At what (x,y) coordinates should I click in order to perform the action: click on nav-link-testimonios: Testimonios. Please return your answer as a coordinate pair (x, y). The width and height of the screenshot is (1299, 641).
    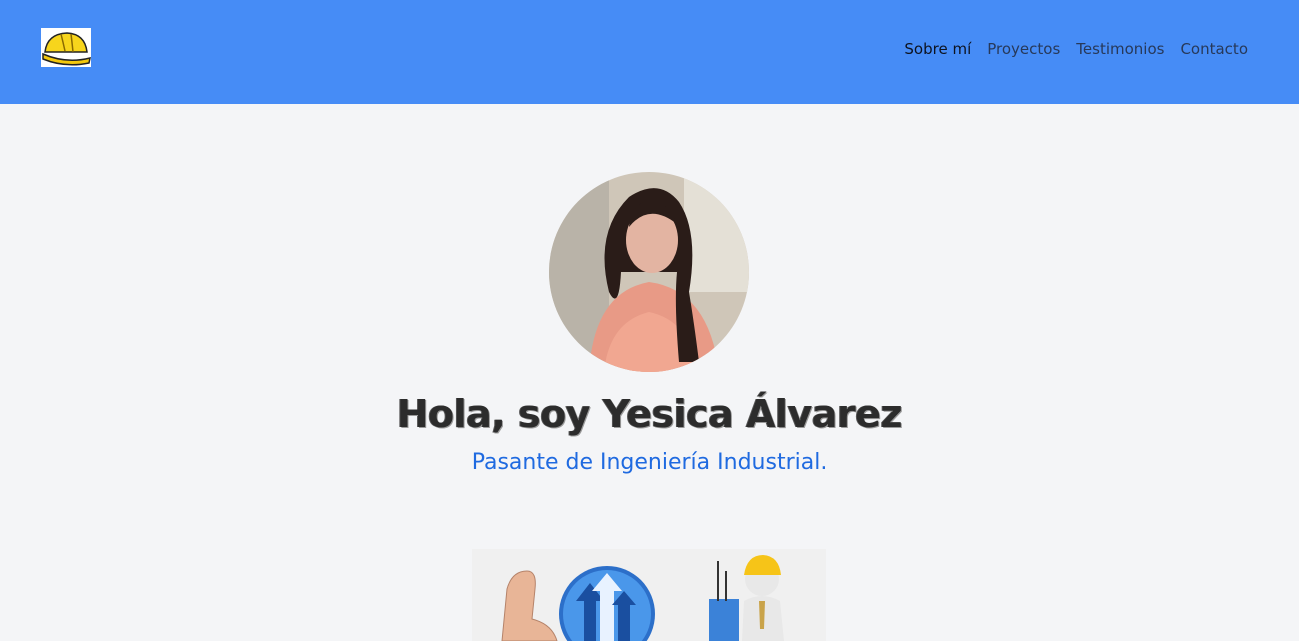
    Looking at the image, I should click on (1120, 49).